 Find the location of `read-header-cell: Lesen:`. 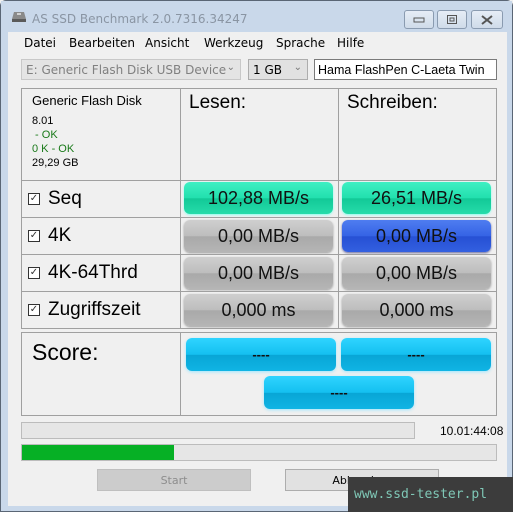

read-header-cell: Lesen: is located at coordinates (259, 134).